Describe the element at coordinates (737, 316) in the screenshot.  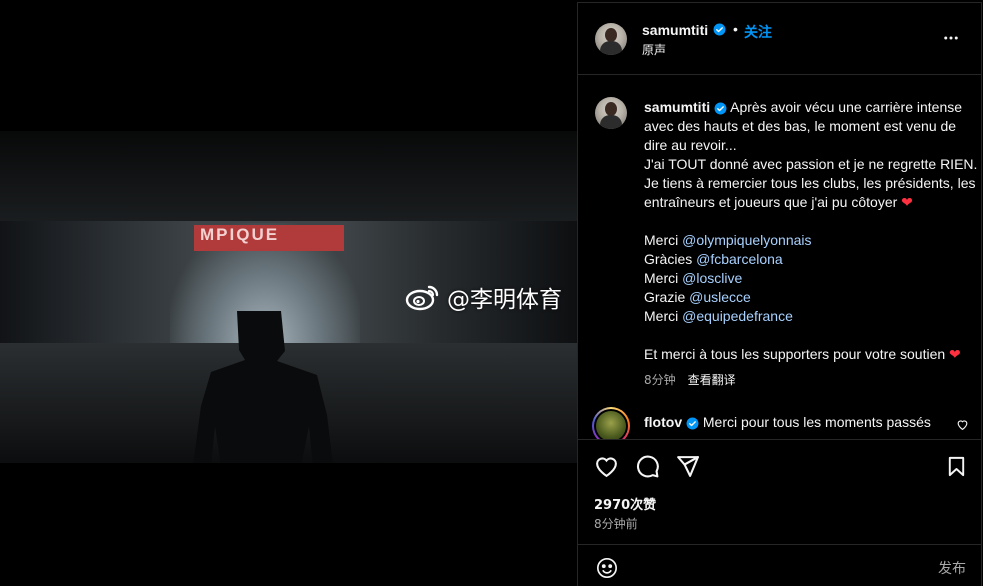
I see `mention-link: @equipedefrance` at that location.